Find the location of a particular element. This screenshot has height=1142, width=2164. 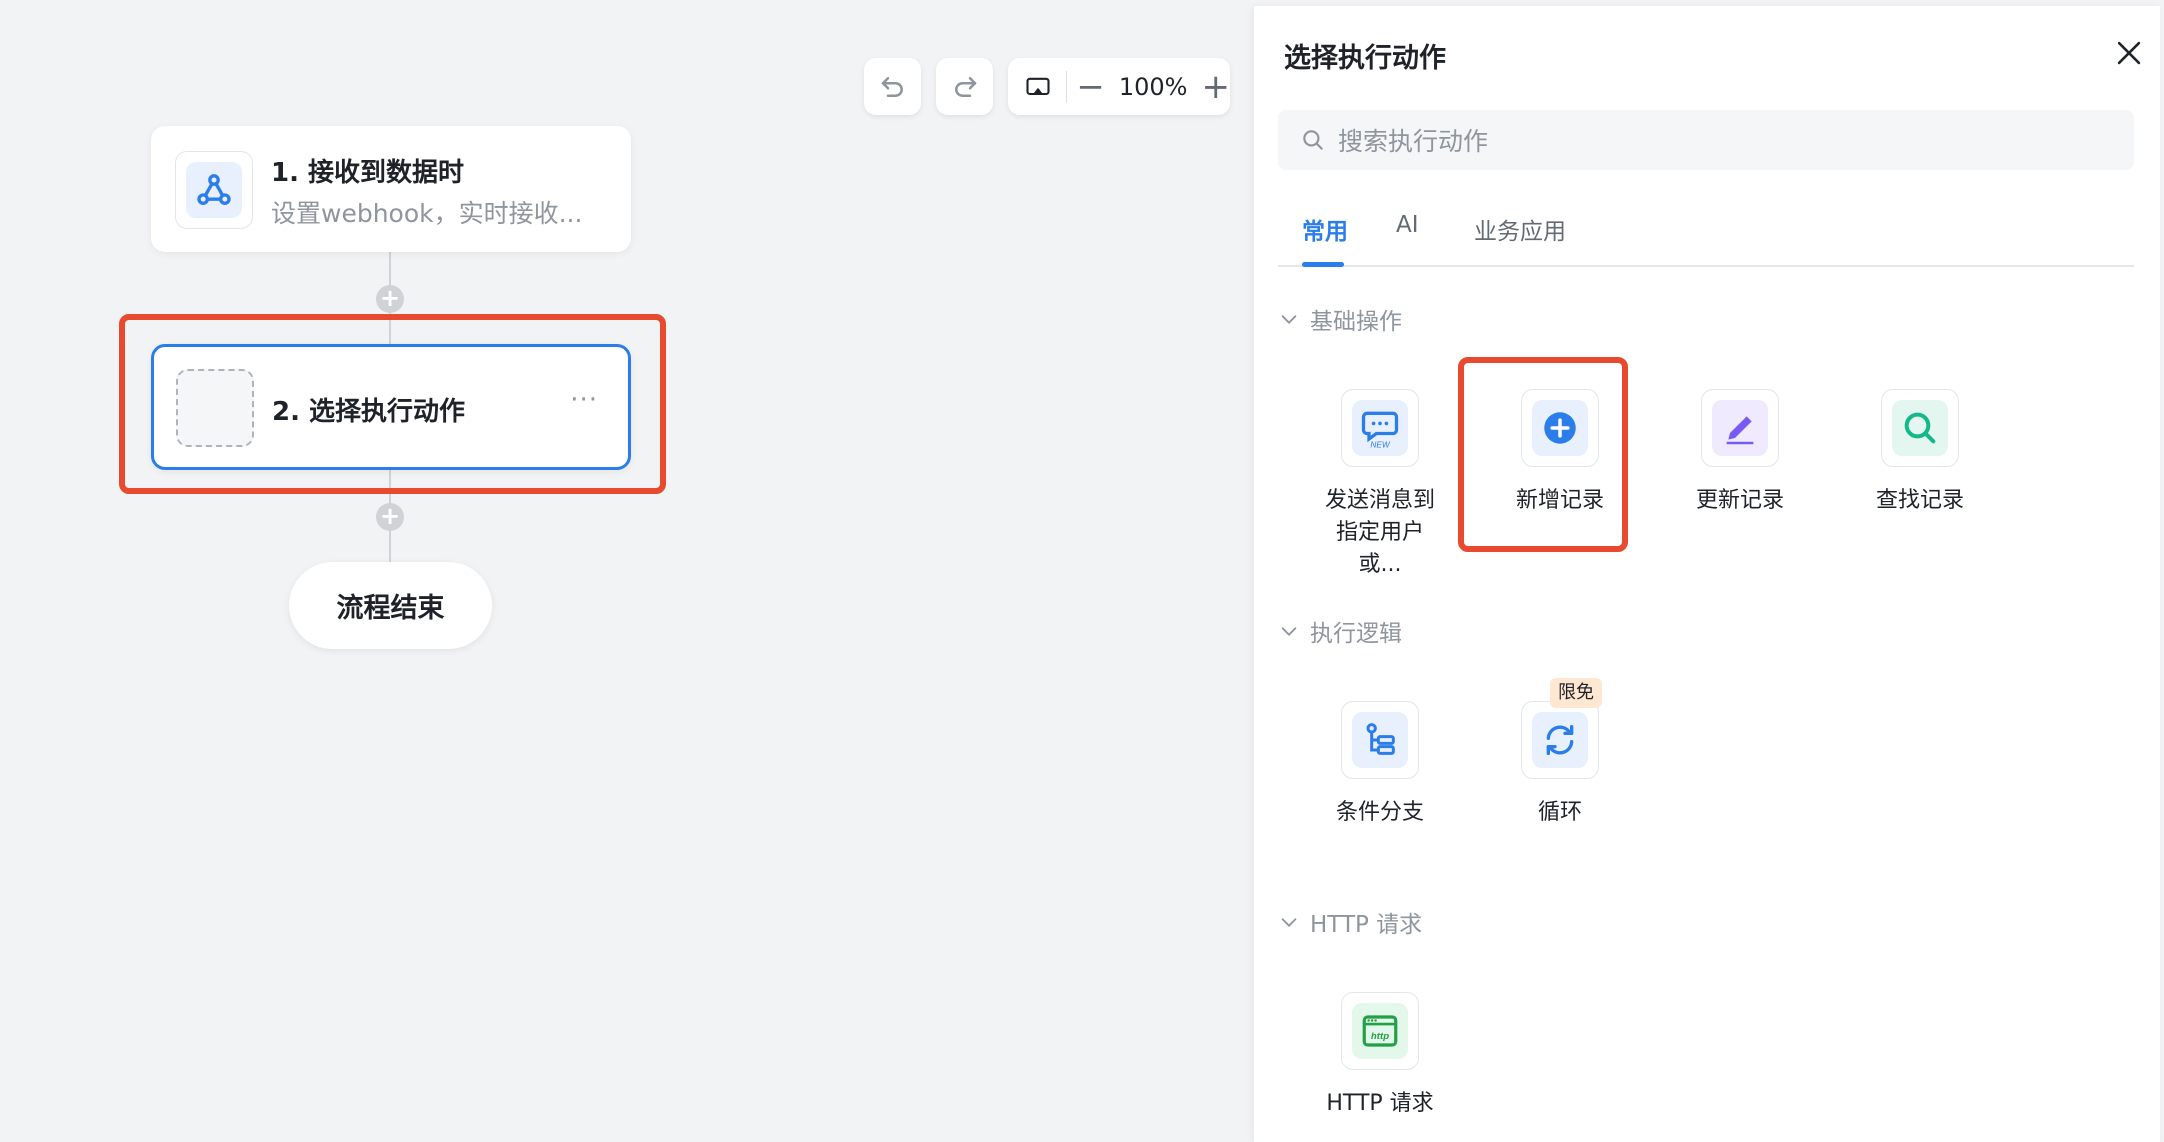

edit-record-icon is located at coordinates (1740, 430).